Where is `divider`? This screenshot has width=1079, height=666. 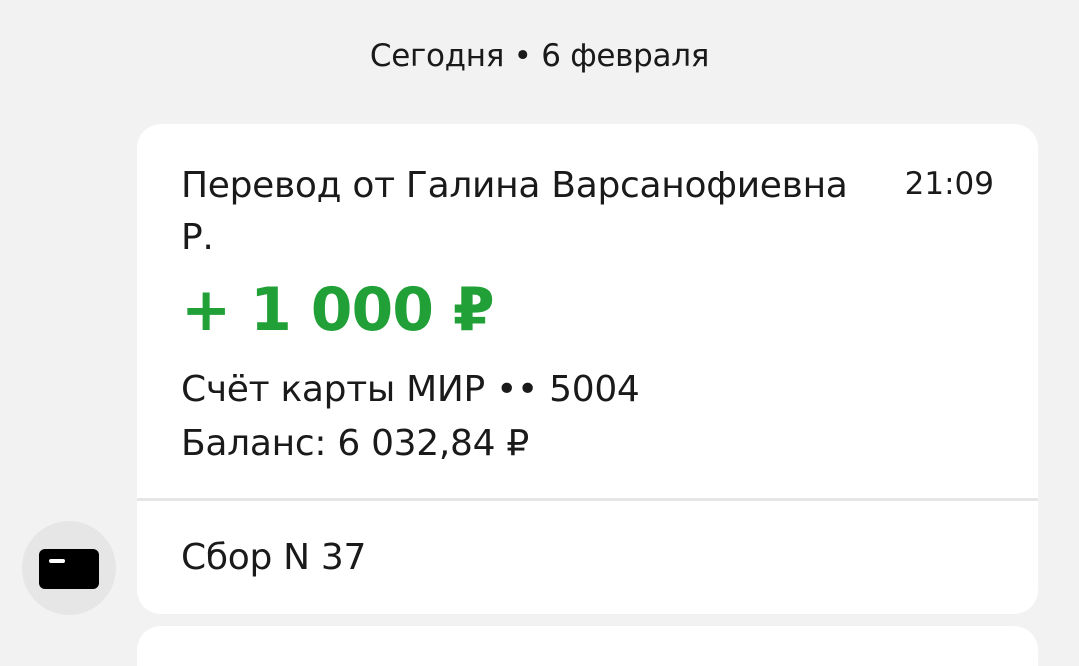
divider is located at coordinates (587, 499).